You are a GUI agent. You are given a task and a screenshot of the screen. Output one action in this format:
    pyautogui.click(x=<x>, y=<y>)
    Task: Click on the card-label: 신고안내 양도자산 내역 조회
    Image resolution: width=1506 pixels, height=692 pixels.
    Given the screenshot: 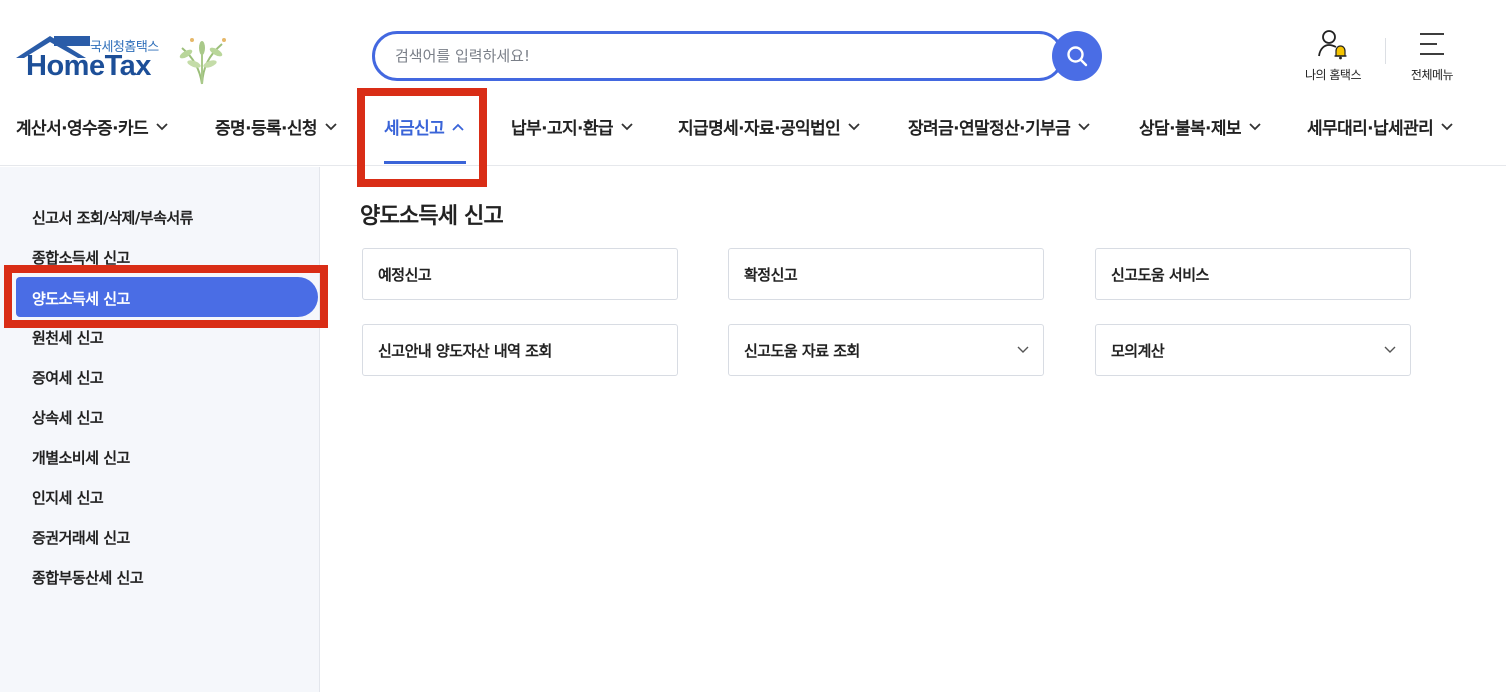 What is the action you would take?
    pyautogui.click(x=465, y=350)
    